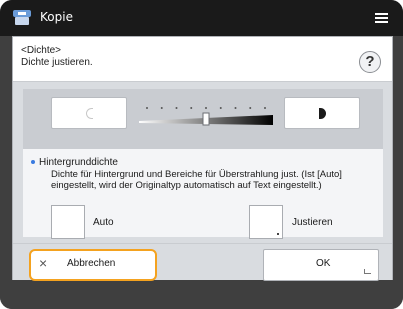  I want to click on slider-handle, so click(206, 119).